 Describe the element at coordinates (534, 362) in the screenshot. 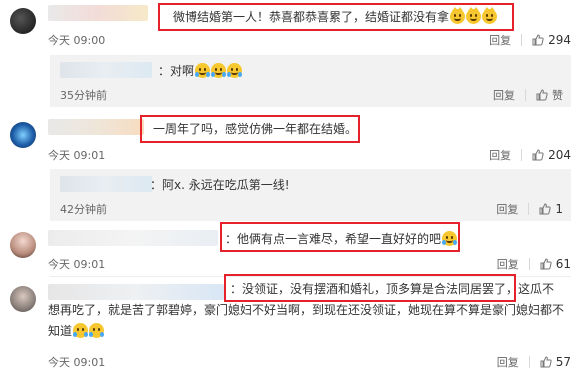

I see `comment-actions: 回复 57` at that location.